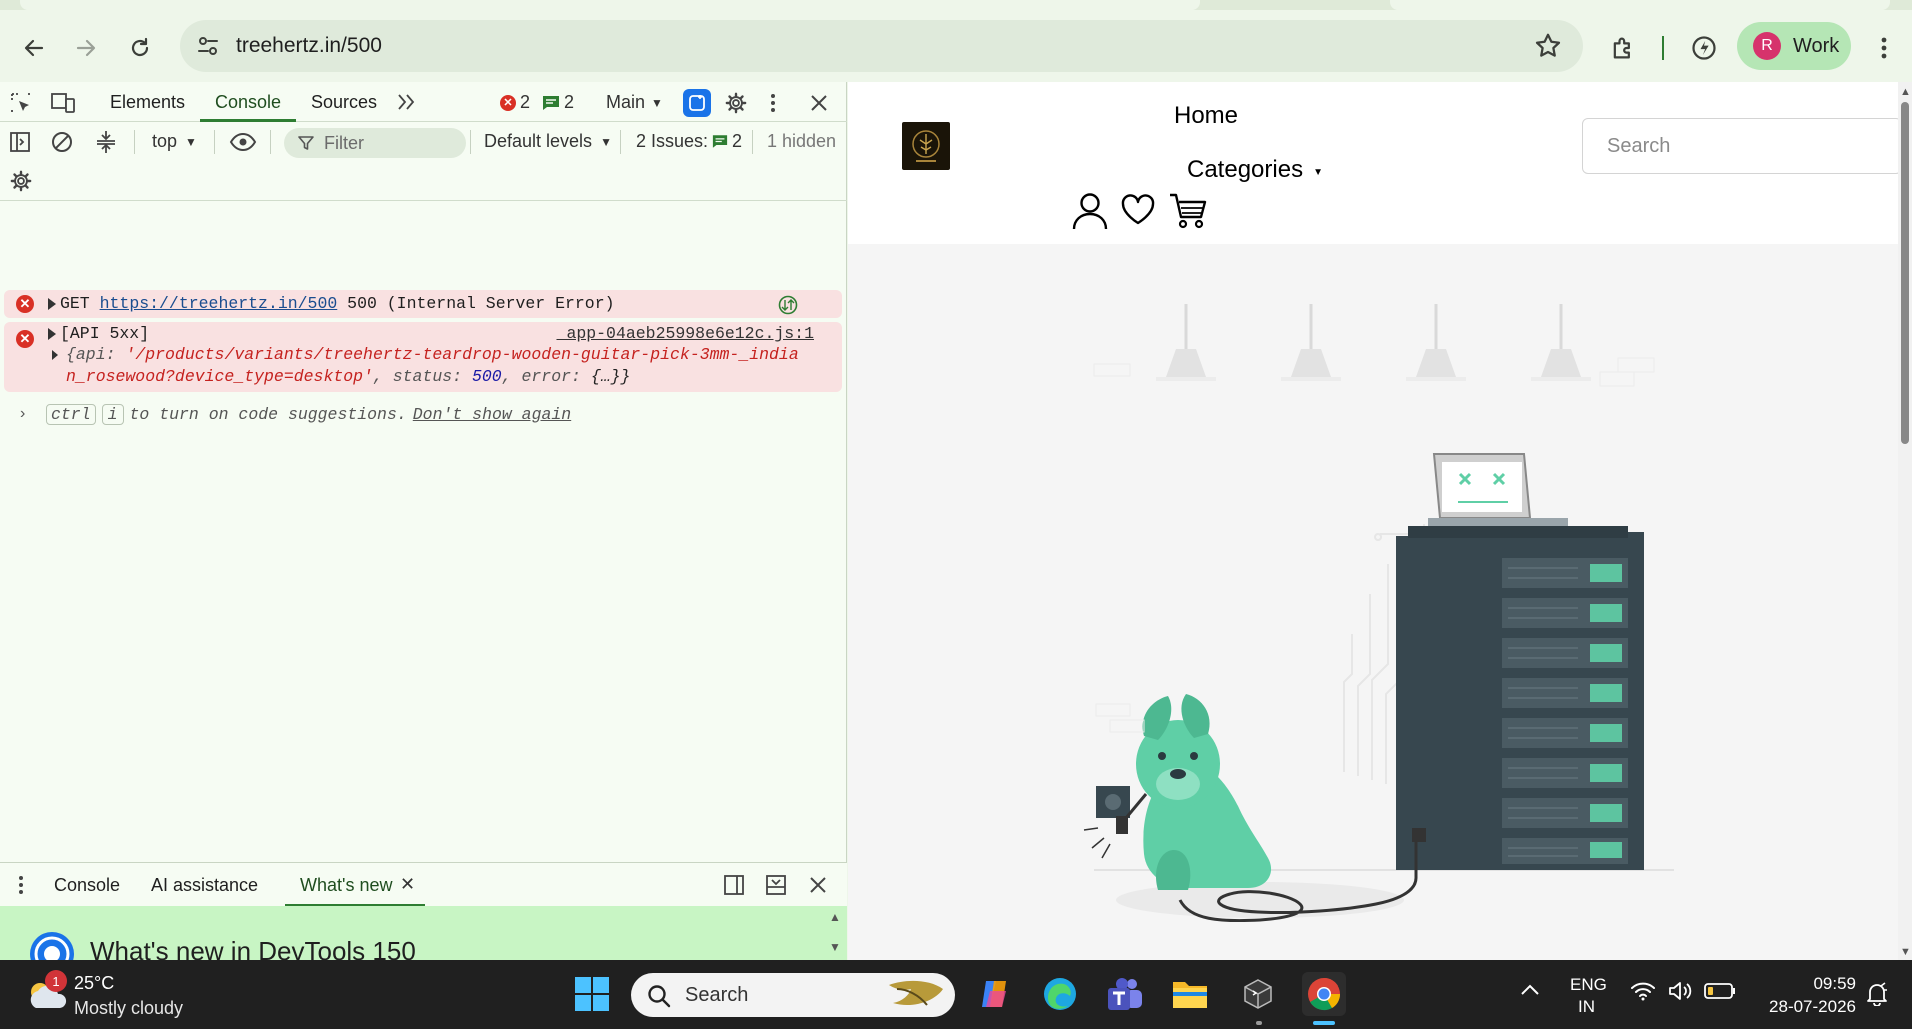  What do you see at coordinates (818, 885) in the screenshot?
I see `close-drawer-button` at bounding box center [818, 885].